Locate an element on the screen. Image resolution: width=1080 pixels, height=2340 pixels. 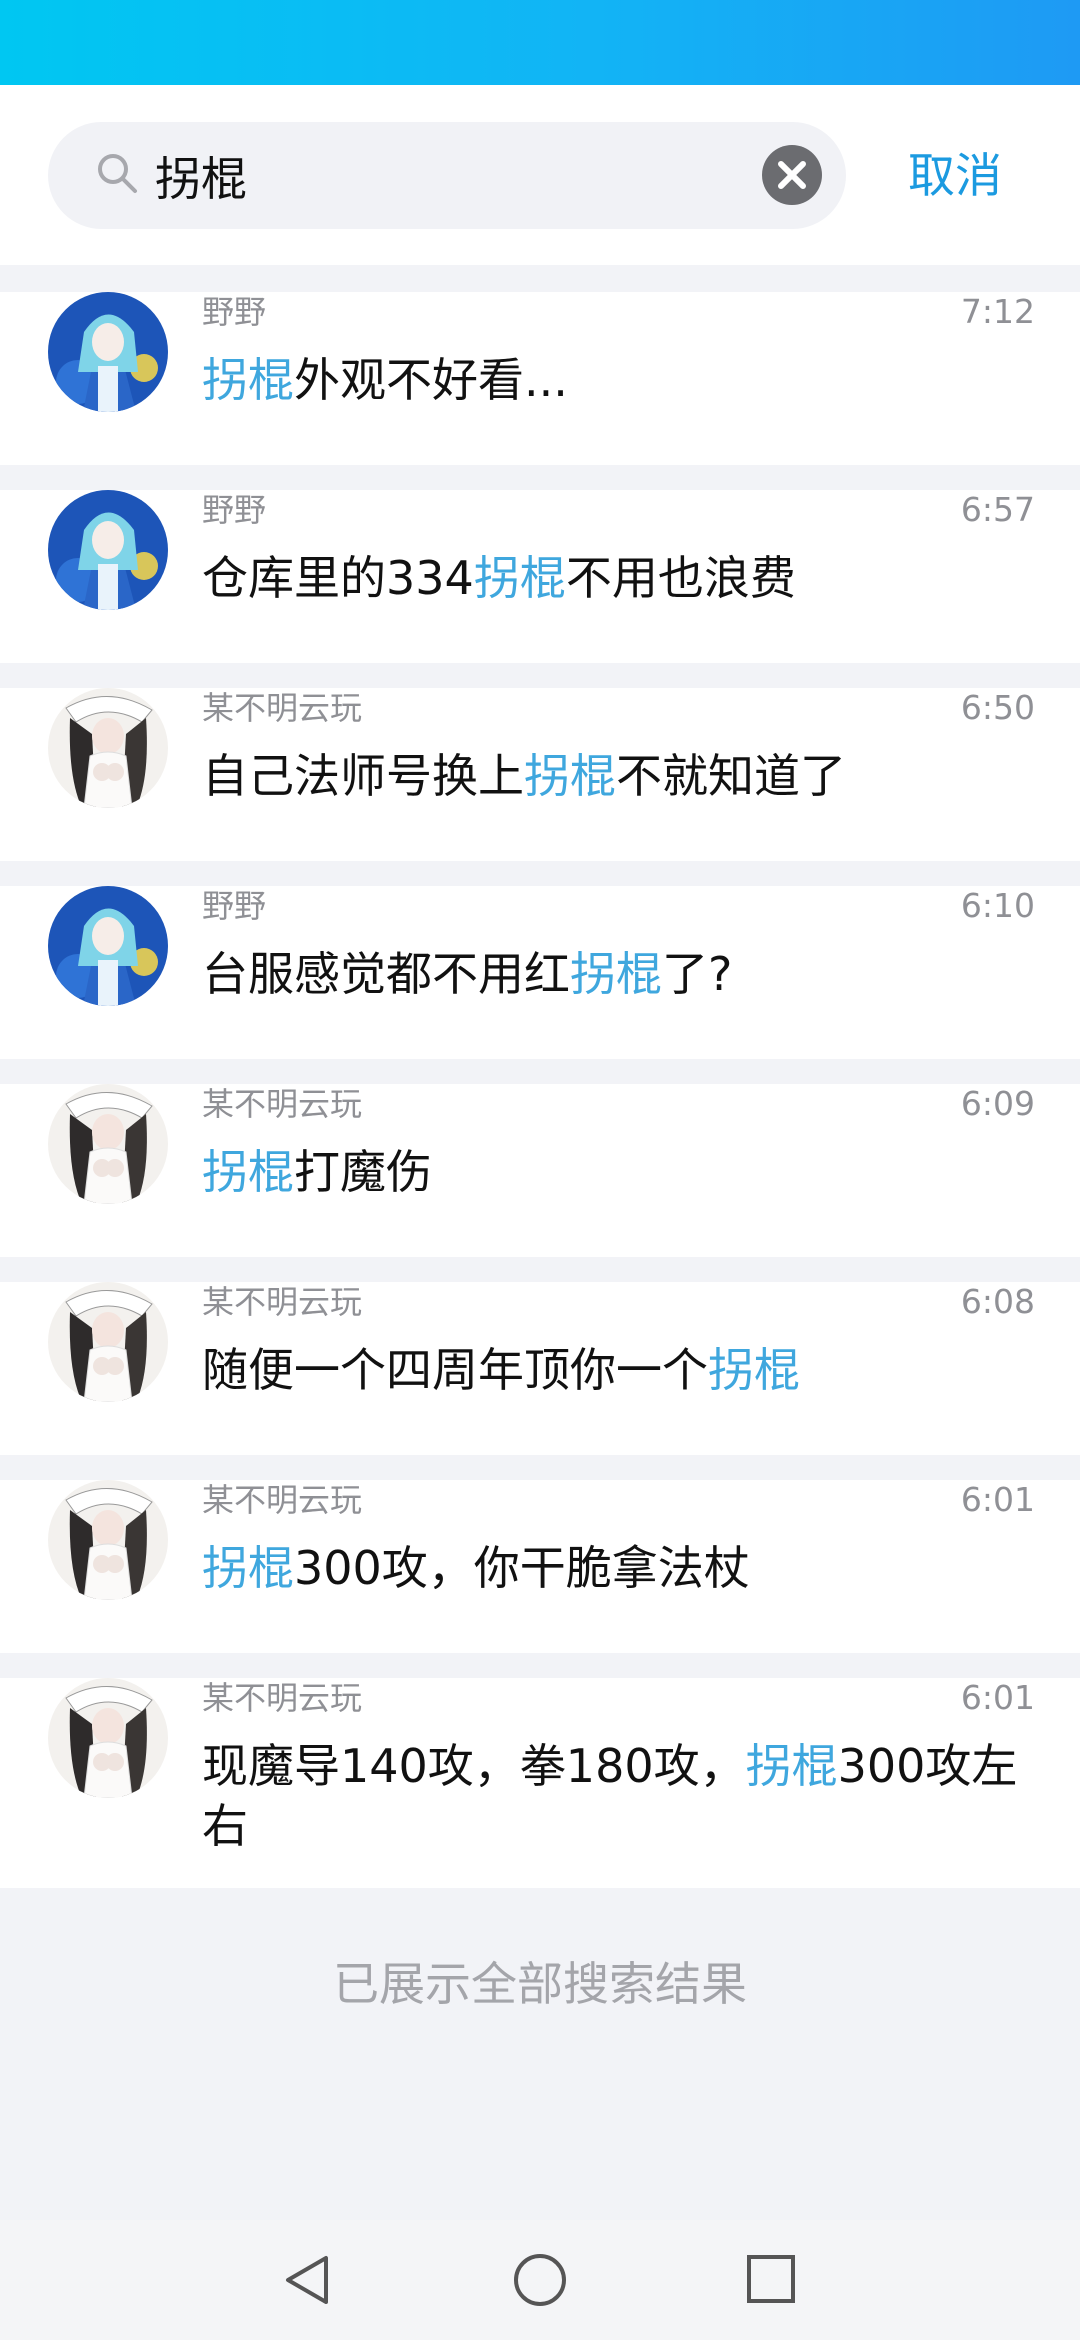
search-header: 取消 is located at coordinates (540, 175).